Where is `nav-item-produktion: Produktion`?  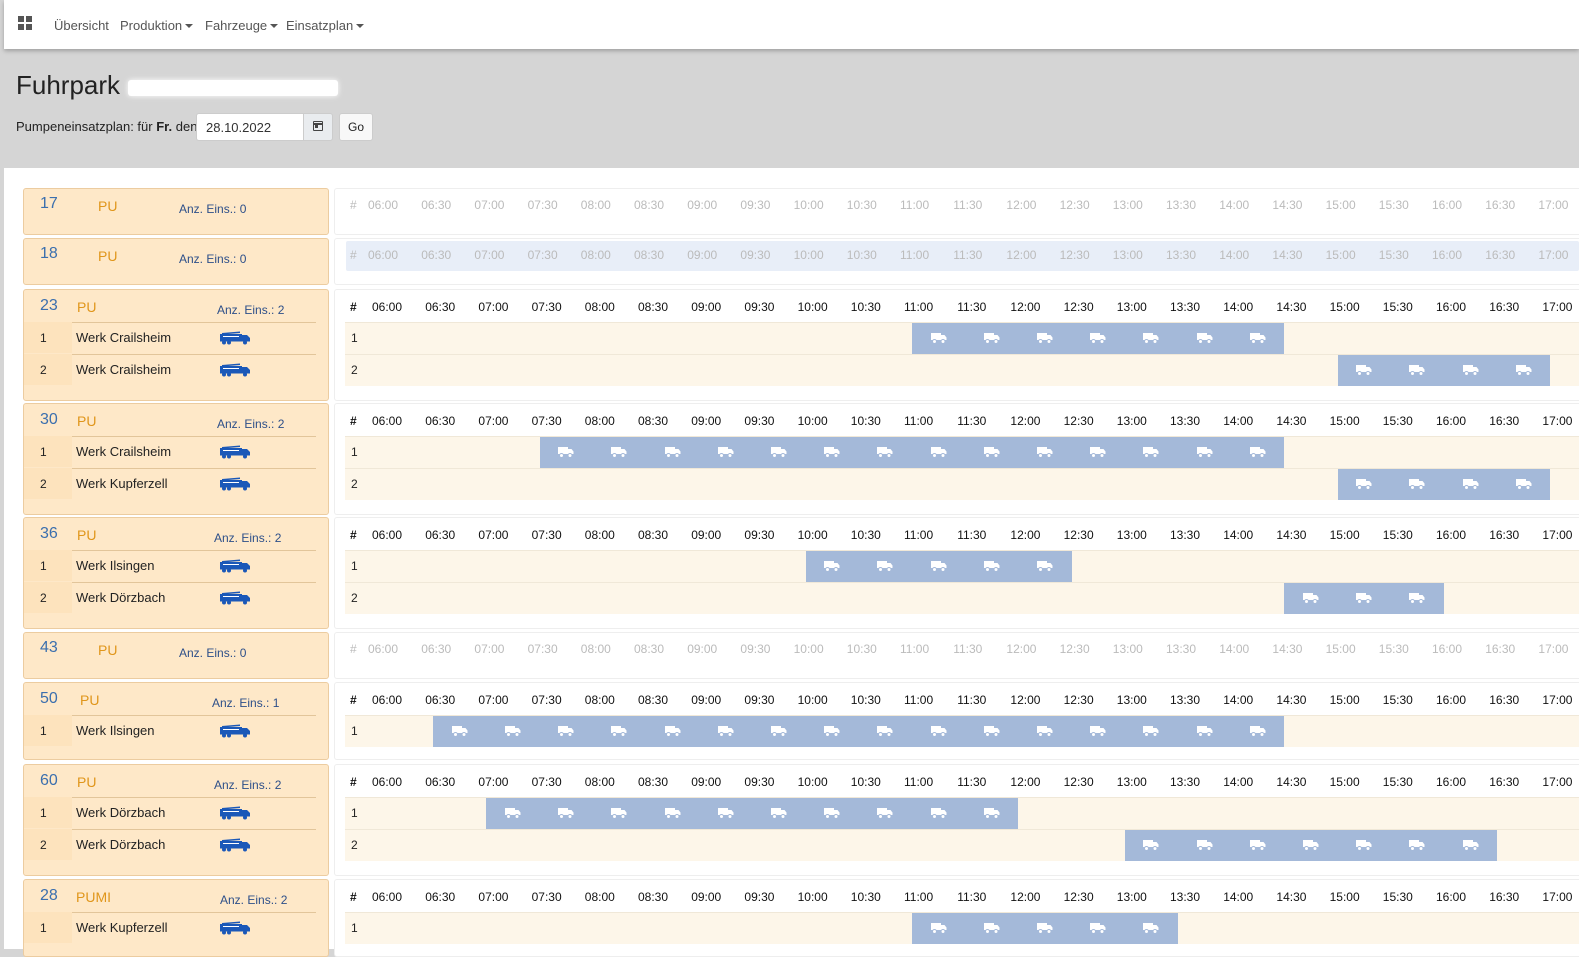 nav-item-produktion: Produktion is located at coordinates (157, 25).